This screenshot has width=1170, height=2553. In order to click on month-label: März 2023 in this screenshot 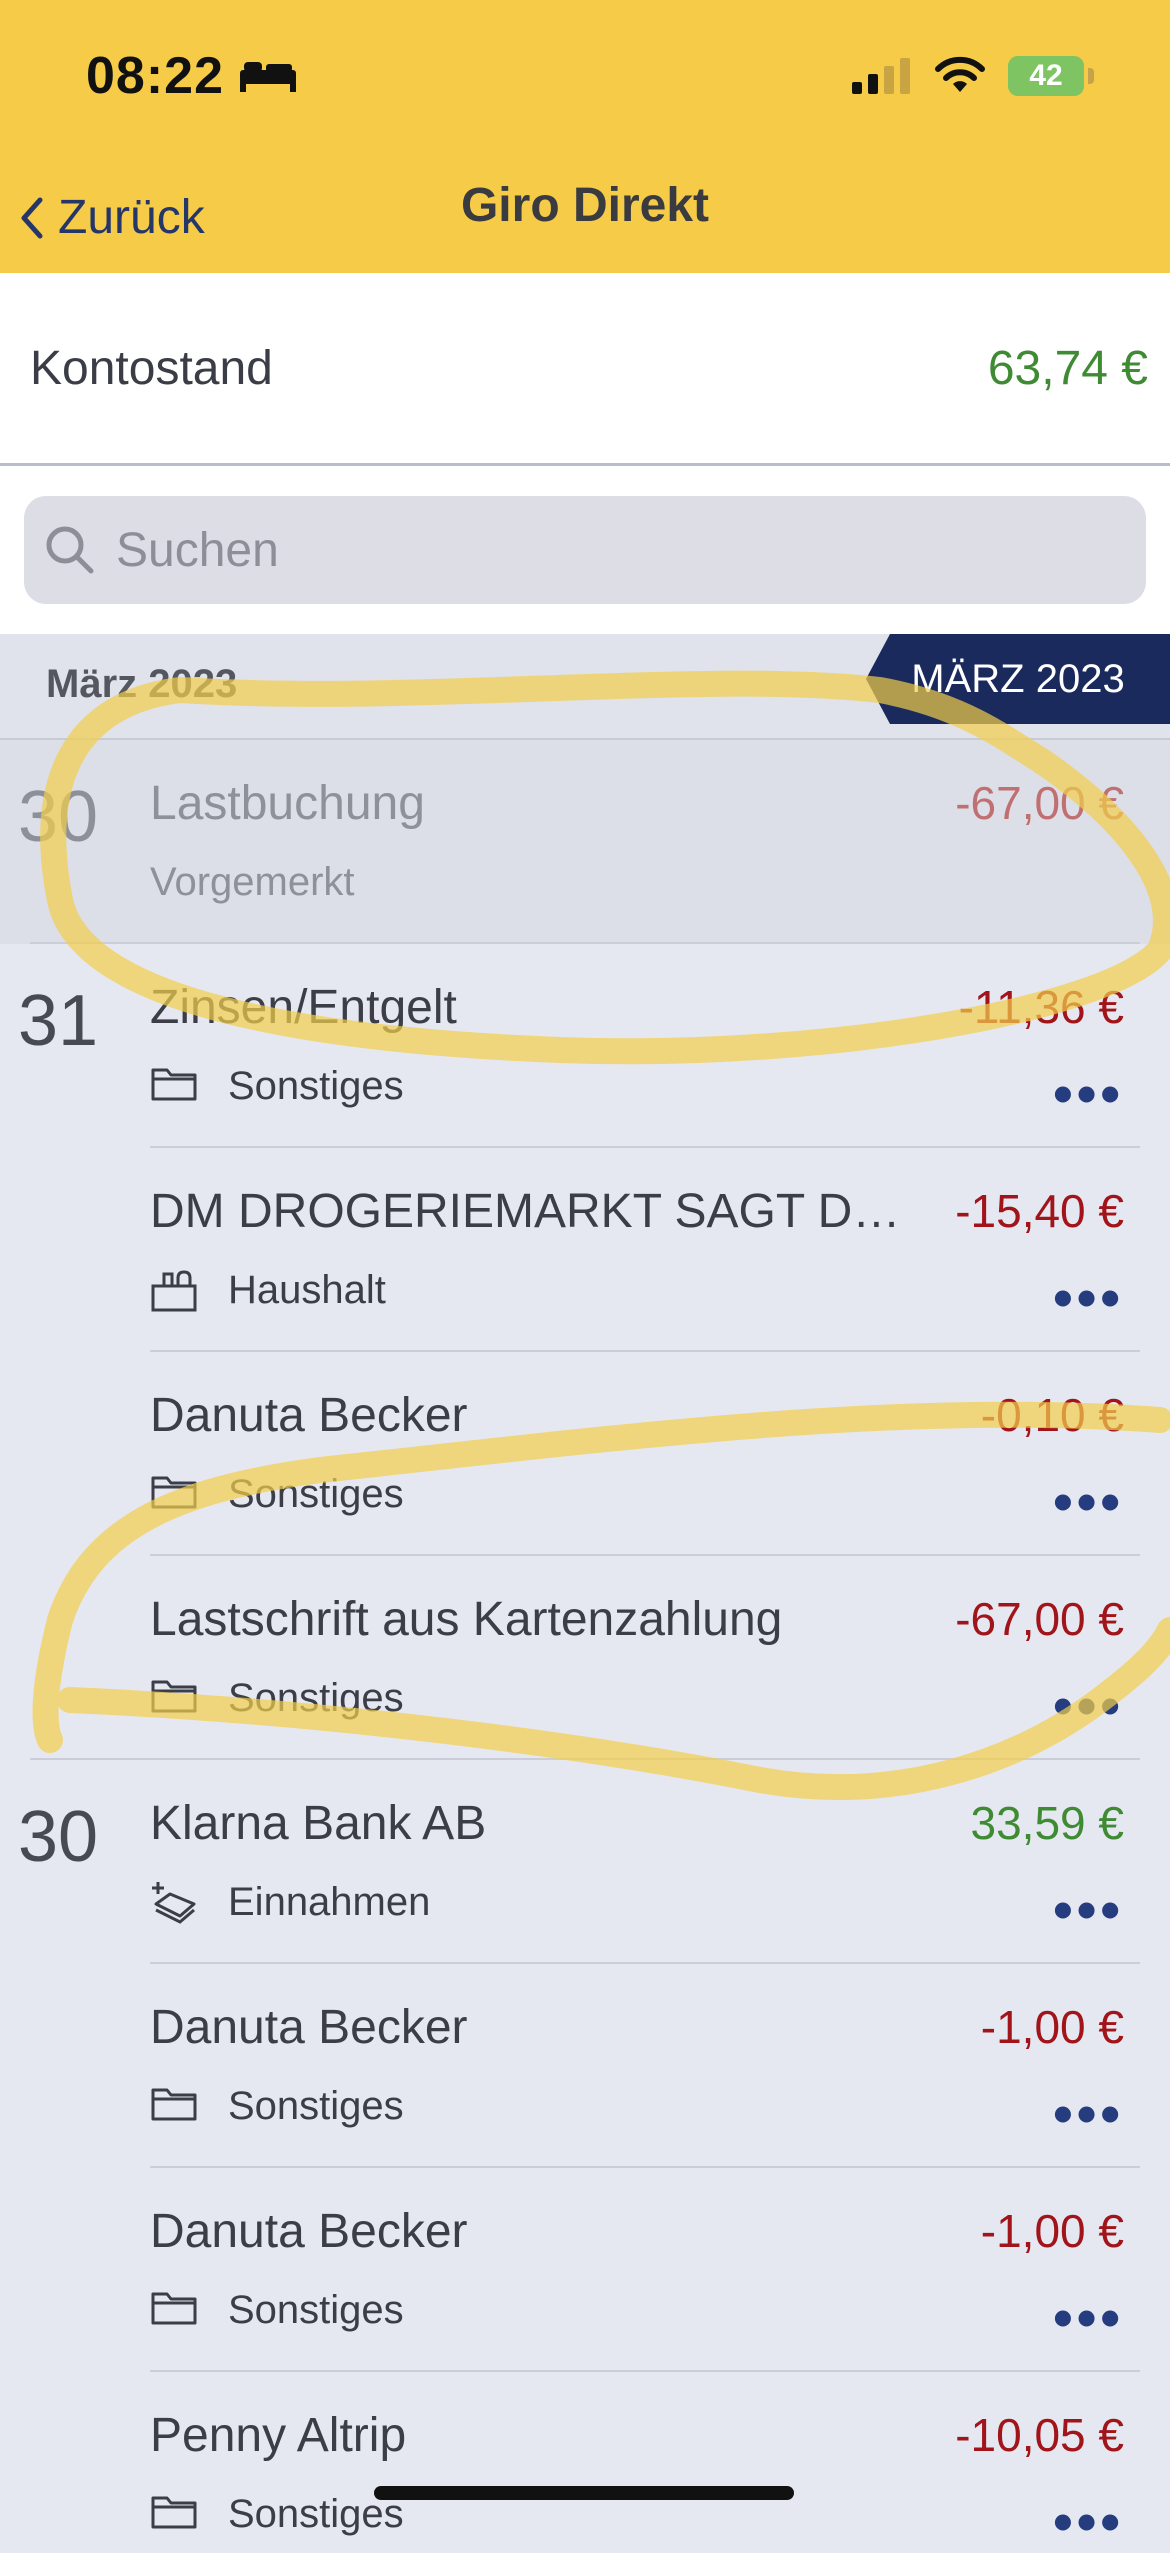, I will do `click(142, 684)`.